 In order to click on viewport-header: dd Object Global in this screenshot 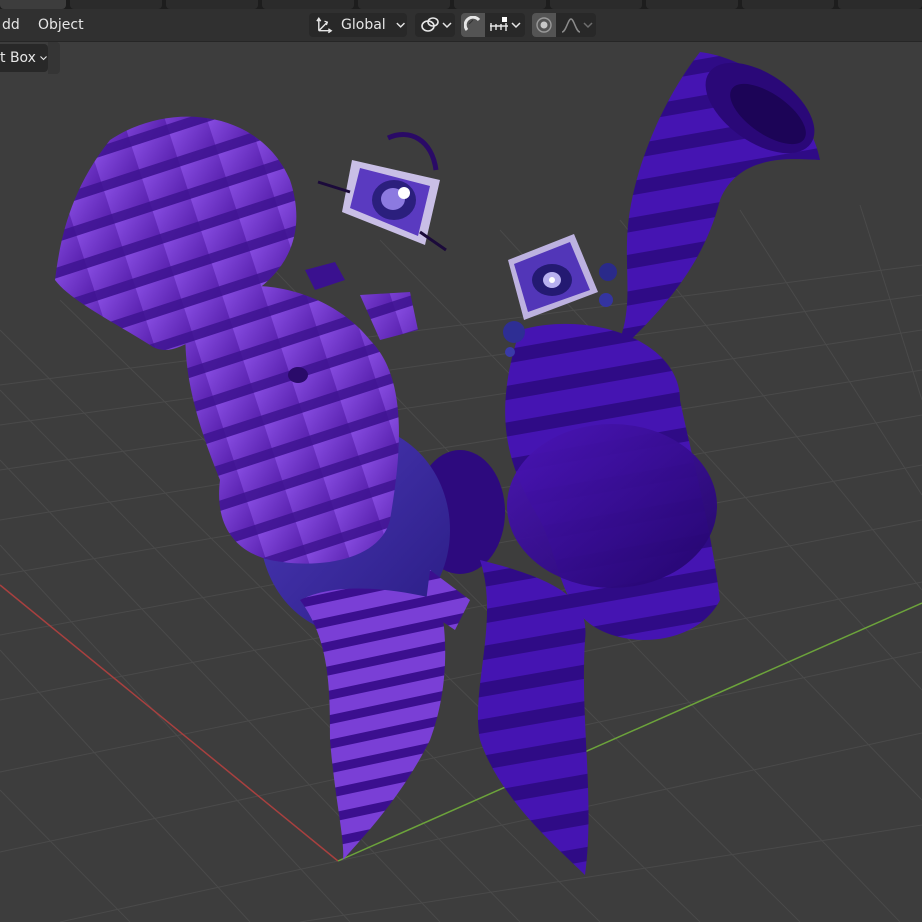, I will do `click(461, 25)`.